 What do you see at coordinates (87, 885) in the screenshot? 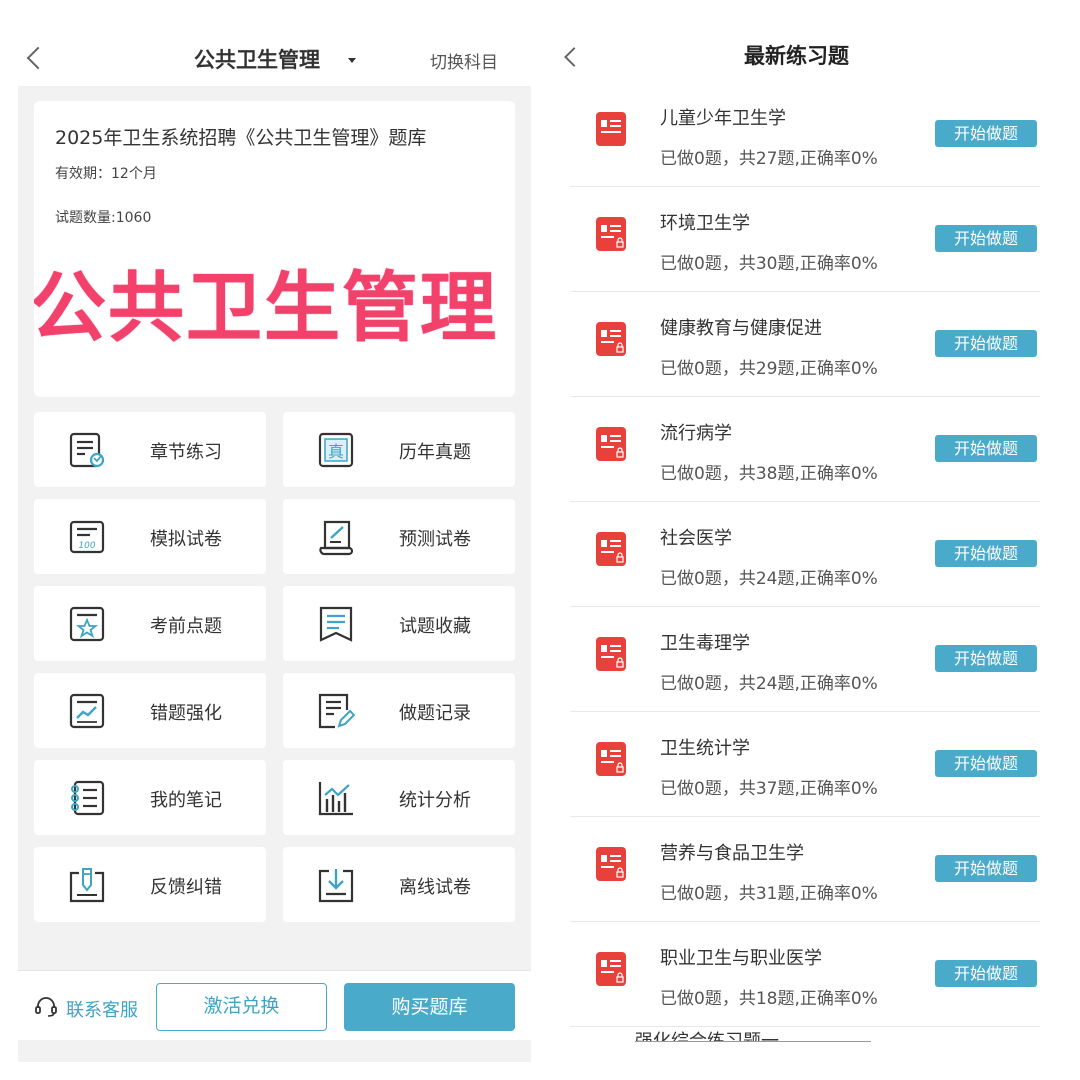
I see `feedback-icon` at bounding box center [87, 885].